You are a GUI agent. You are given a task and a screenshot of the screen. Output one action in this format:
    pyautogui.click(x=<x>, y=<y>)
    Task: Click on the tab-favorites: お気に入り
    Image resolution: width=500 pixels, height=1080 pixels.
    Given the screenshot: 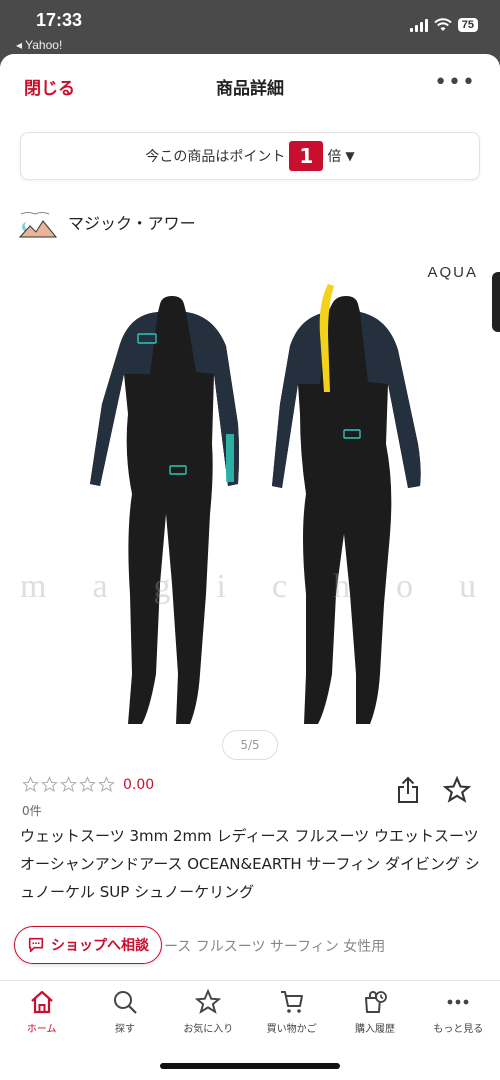 What is the action you would take?
    pyautogui.click(x=208, y=1012)
    